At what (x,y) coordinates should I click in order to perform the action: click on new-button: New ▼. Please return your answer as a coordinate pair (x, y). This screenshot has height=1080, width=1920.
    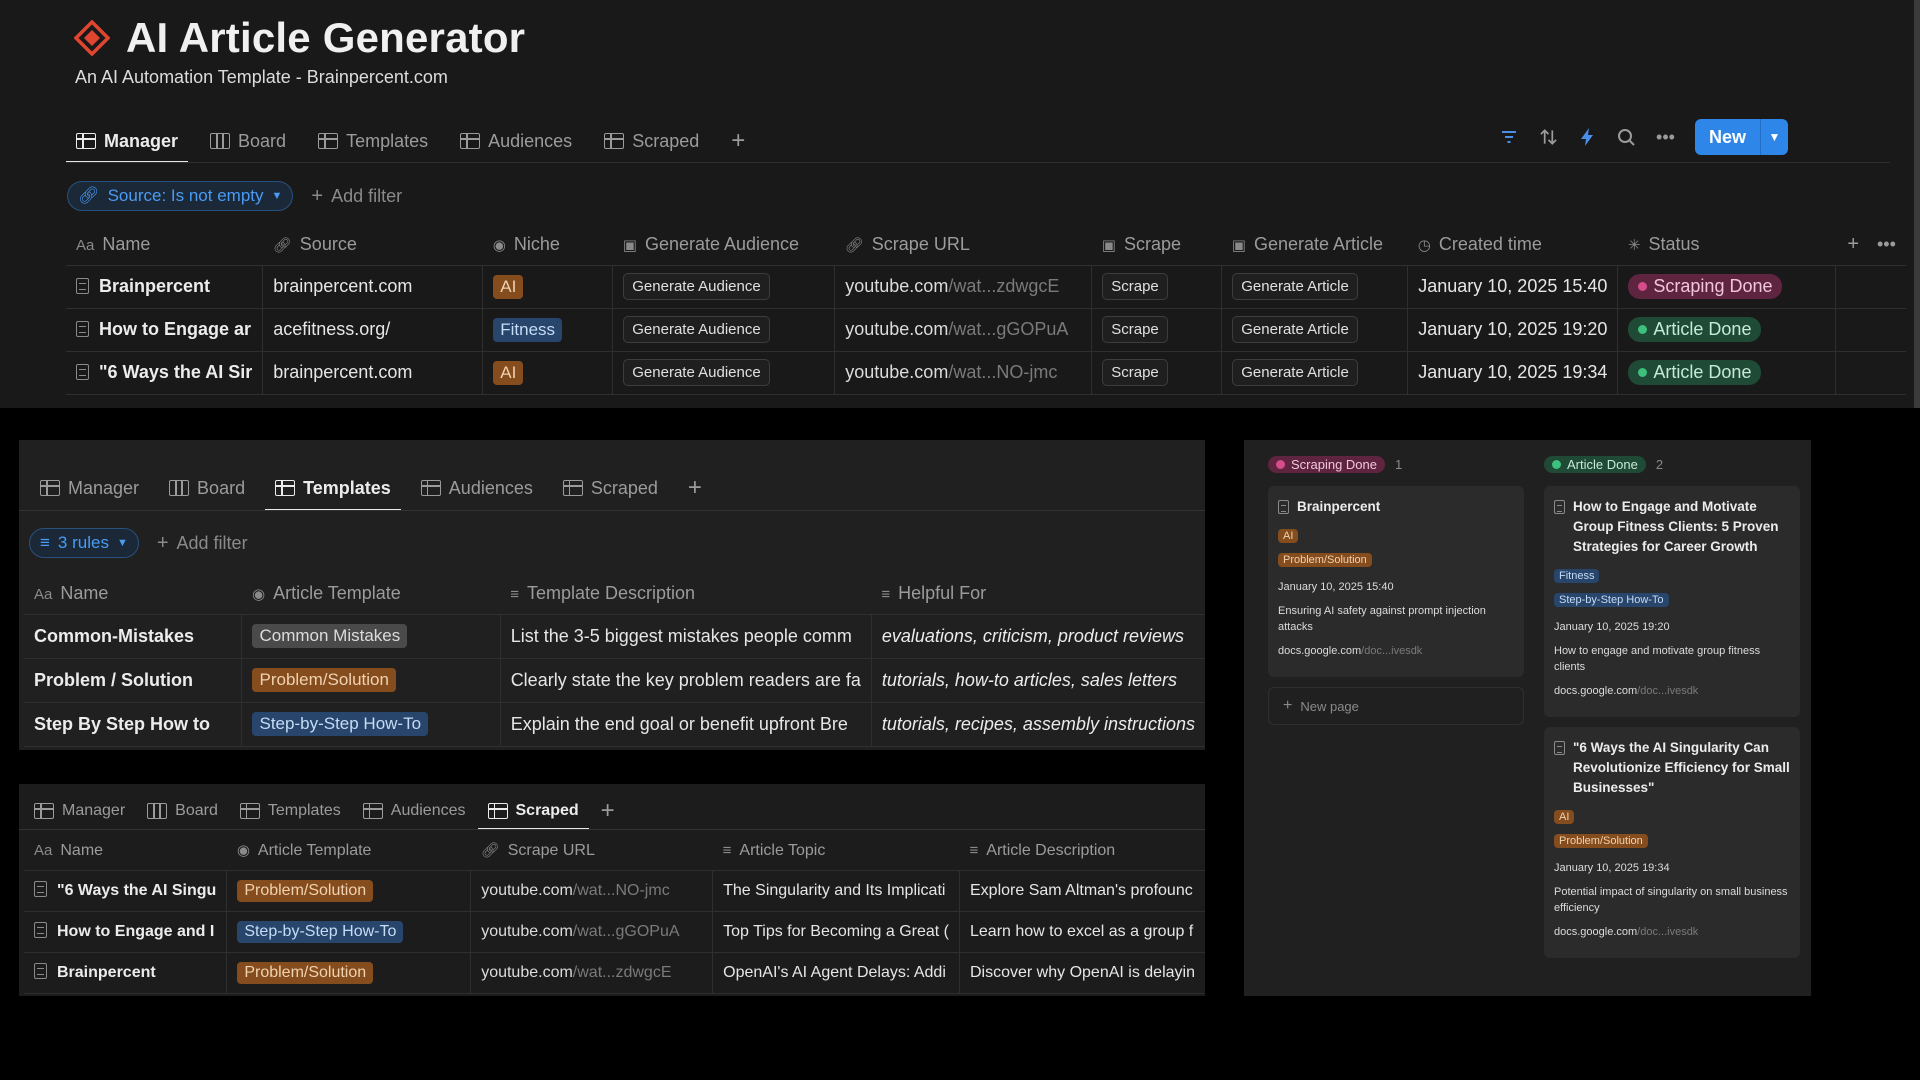
    Looking at the image, I should click on (1741, 137).